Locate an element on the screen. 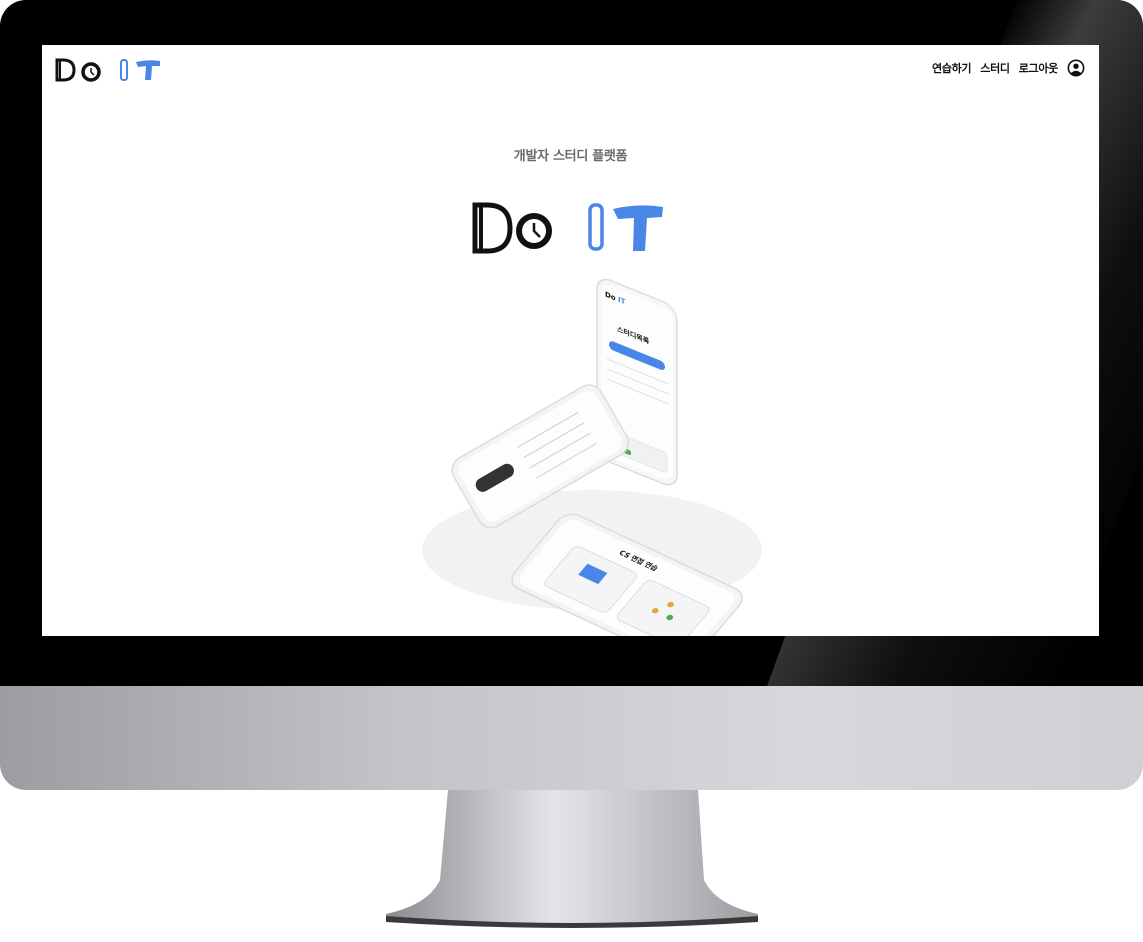 The height and width of the screenshot is (942, 1143). hero-logo is located at coordinates (567, 228).